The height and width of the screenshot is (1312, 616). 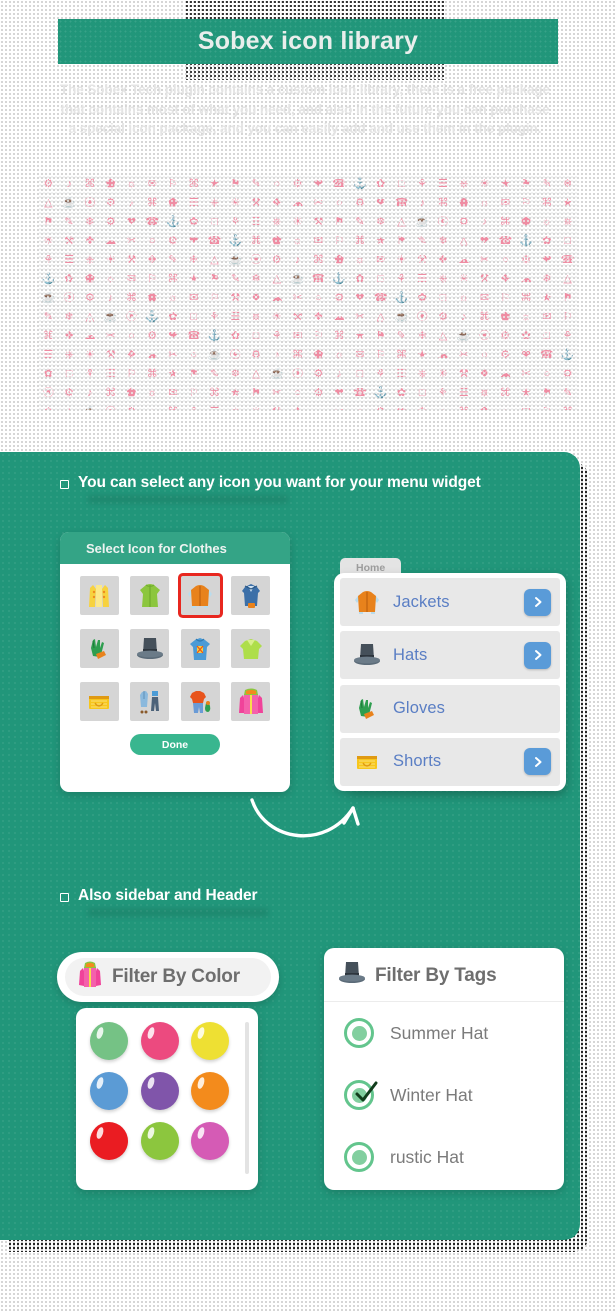 I want to click on page-title: Sobex icon library, so click(x=308, y=41).